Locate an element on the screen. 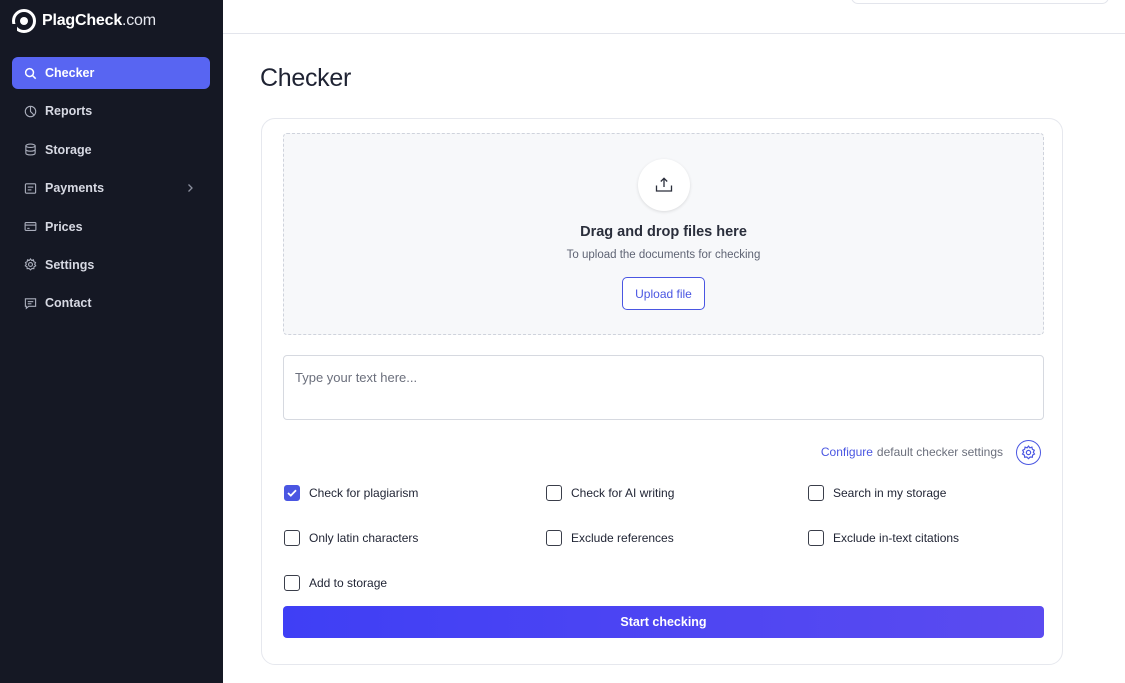  option-exclude-references: Exclude references is located at coordinates (610, 538).